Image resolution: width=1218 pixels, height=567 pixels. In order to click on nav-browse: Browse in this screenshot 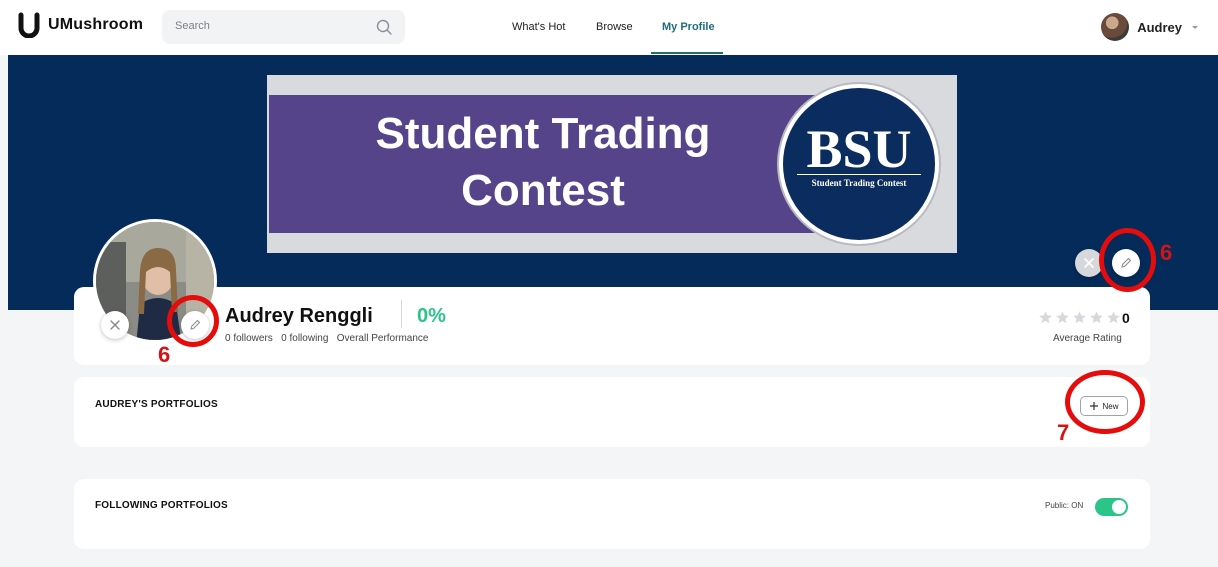, I will do `click(614, 27)`.